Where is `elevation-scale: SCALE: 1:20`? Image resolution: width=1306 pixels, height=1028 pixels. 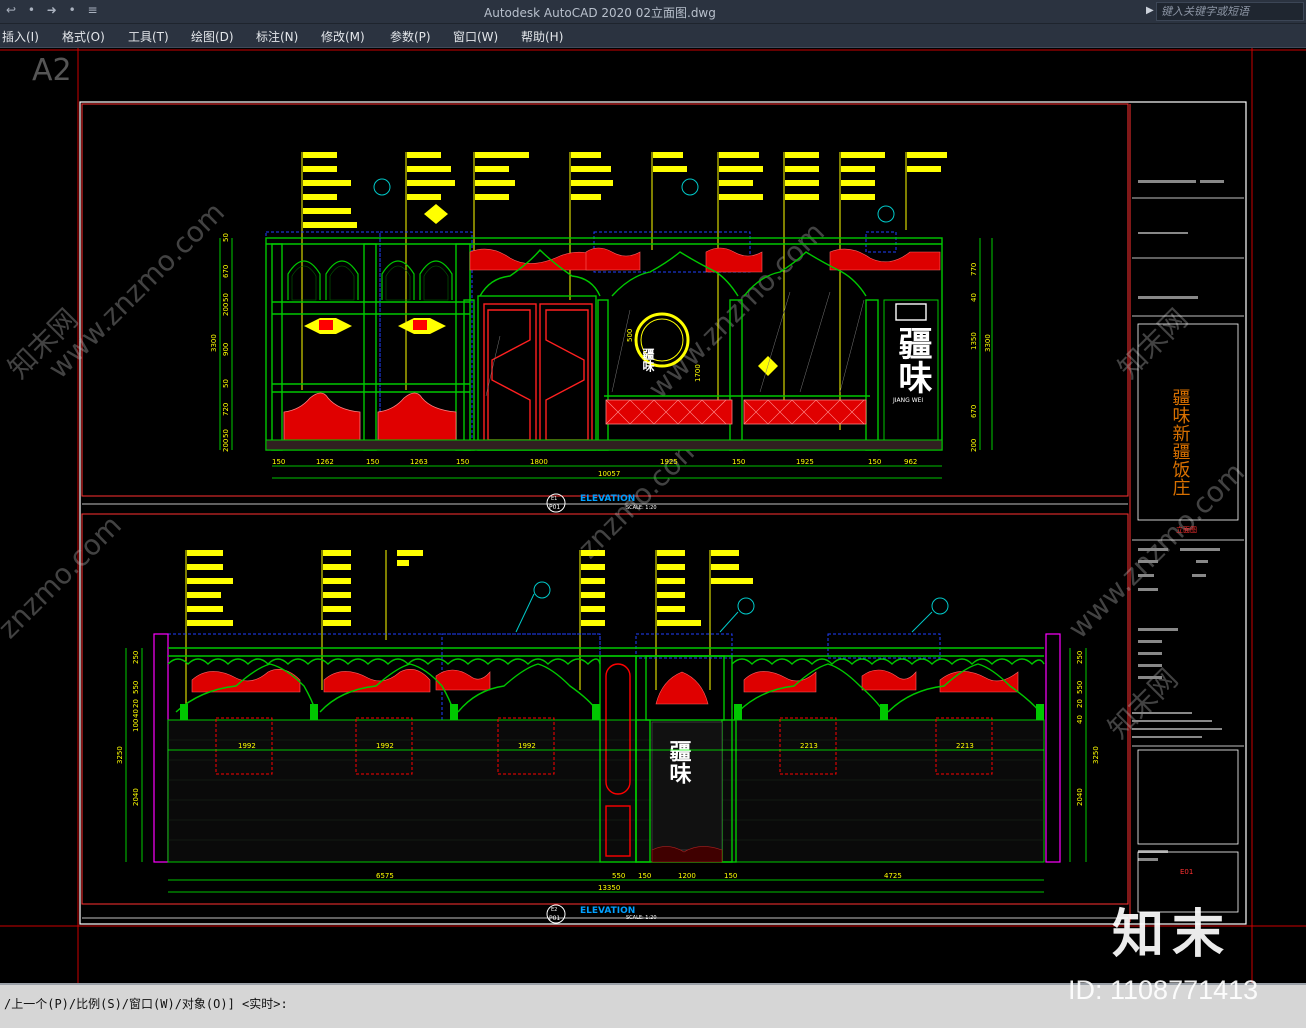 elevation-scale: SCALE: 1:20 is located at coordinates (641, 508).